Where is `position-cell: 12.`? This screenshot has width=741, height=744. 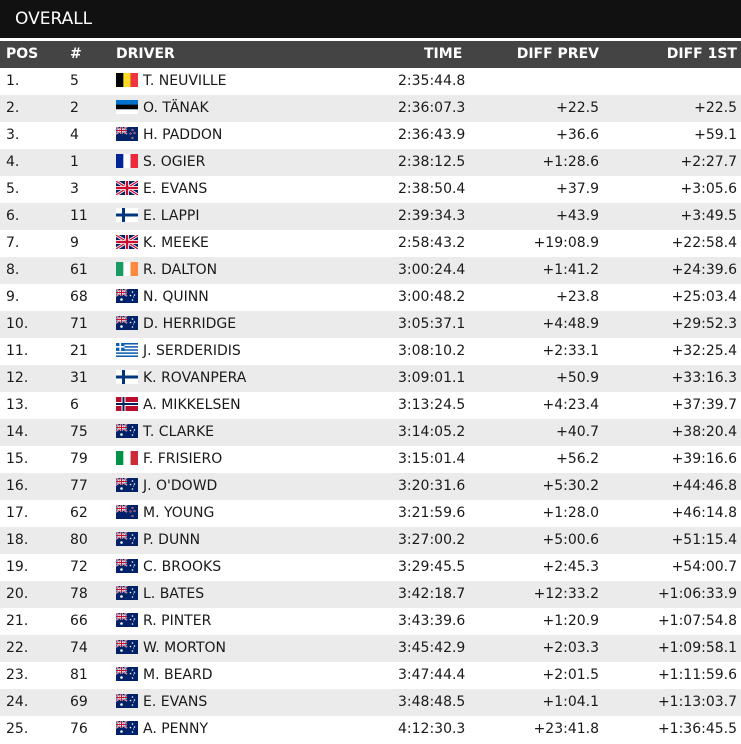
position-cell: 12. is located at coordinates (17, 378).